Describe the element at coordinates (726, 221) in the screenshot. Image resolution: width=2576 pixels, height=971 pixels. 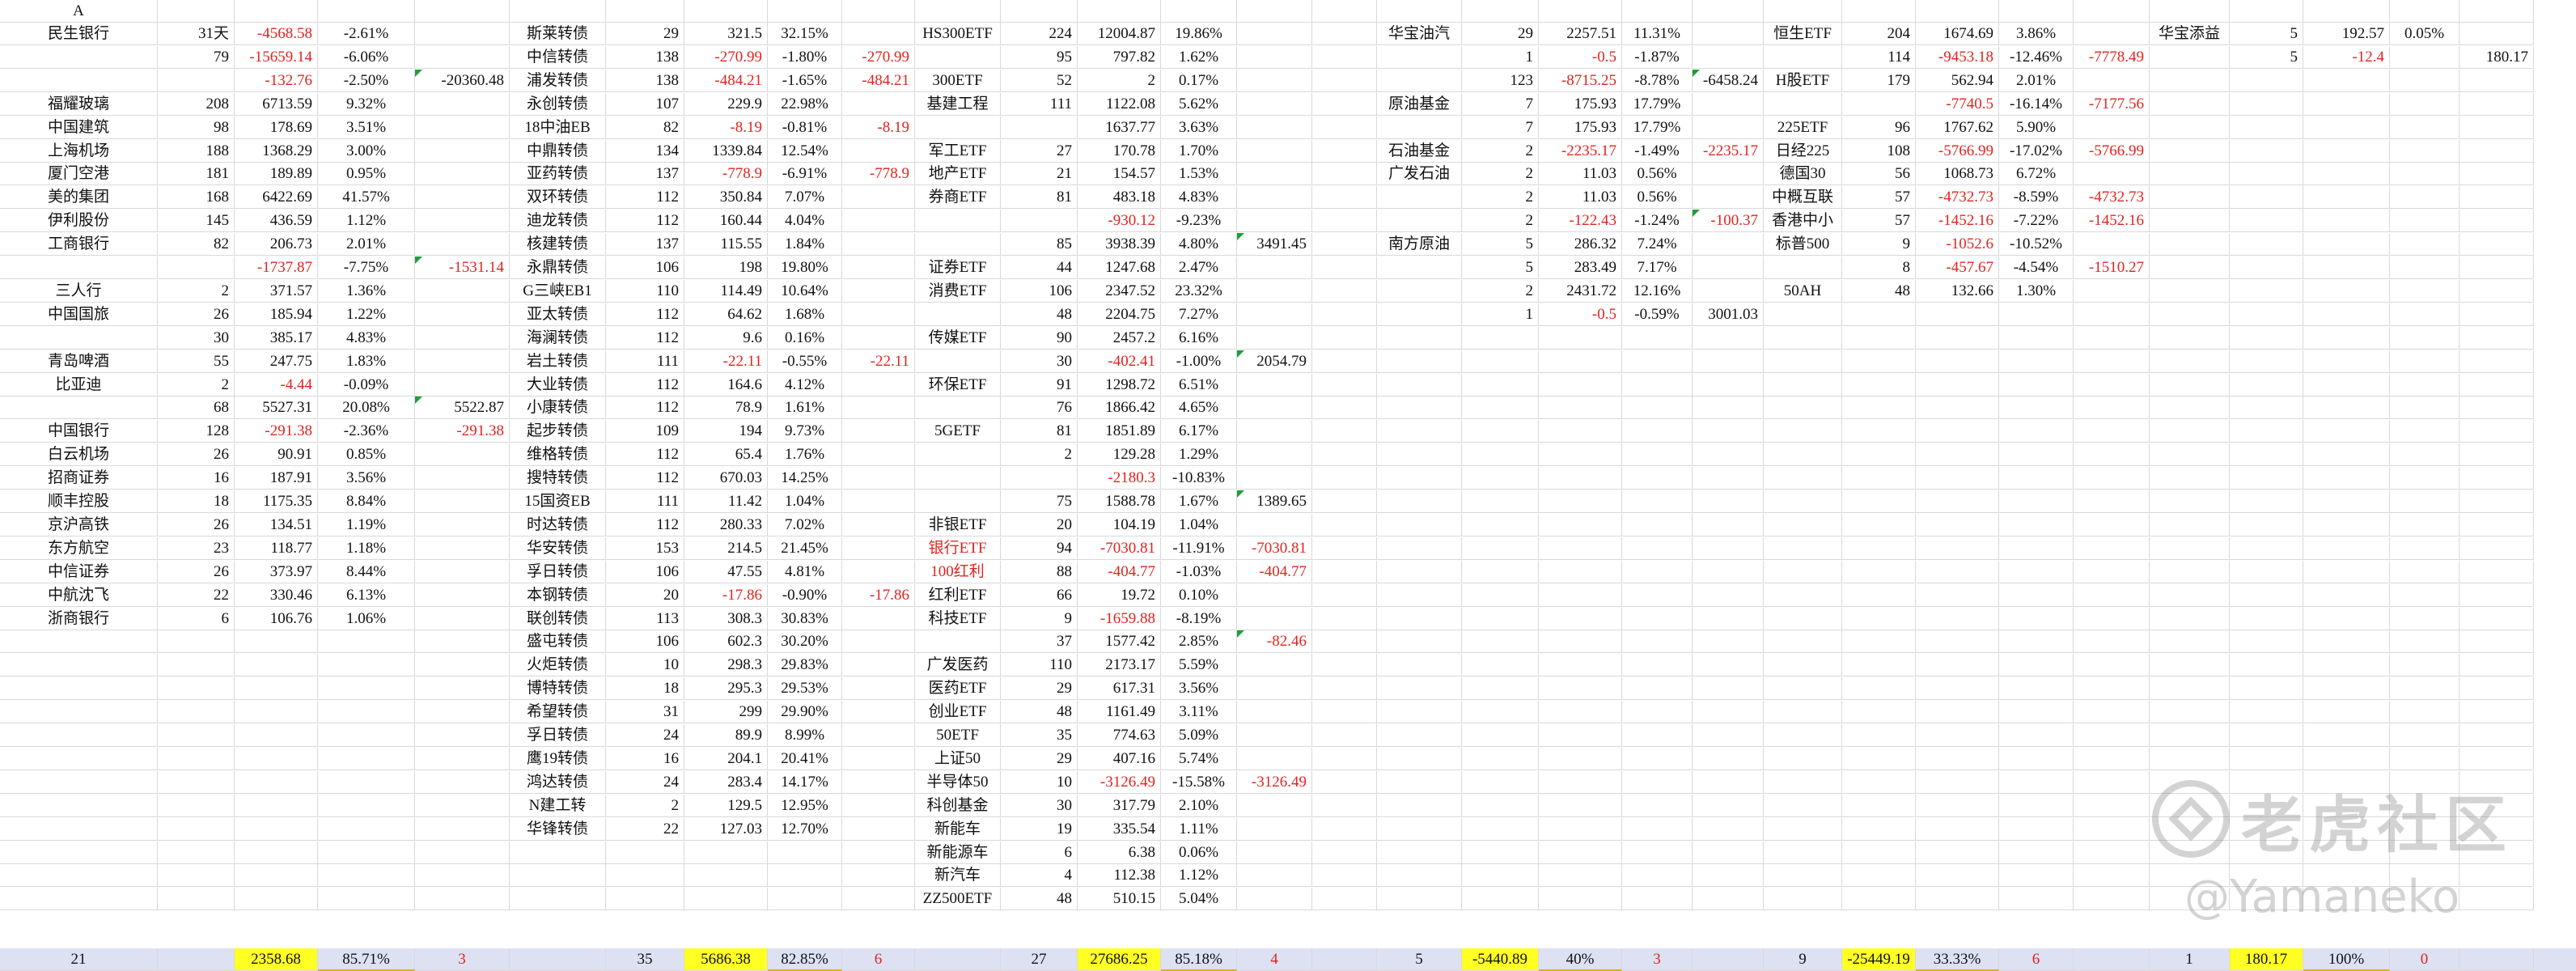
I see `table-cell: 160.44` at that location.